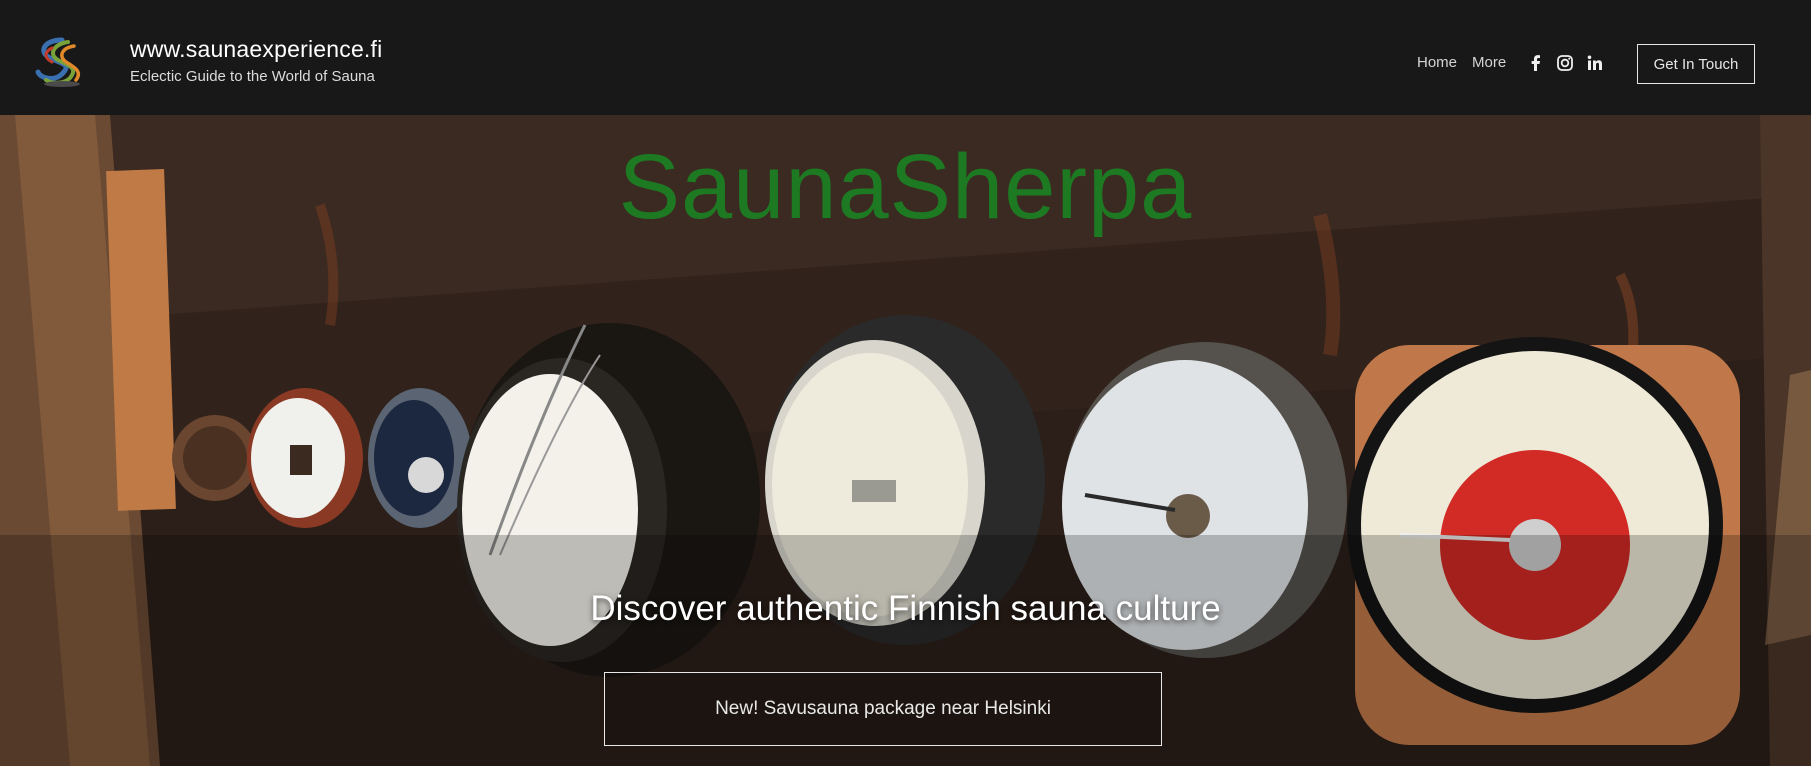 The height and width of the screenshot is (766, 1811). I want to click on get-in-touch-button: Get In Touch, so click(1696, 64).